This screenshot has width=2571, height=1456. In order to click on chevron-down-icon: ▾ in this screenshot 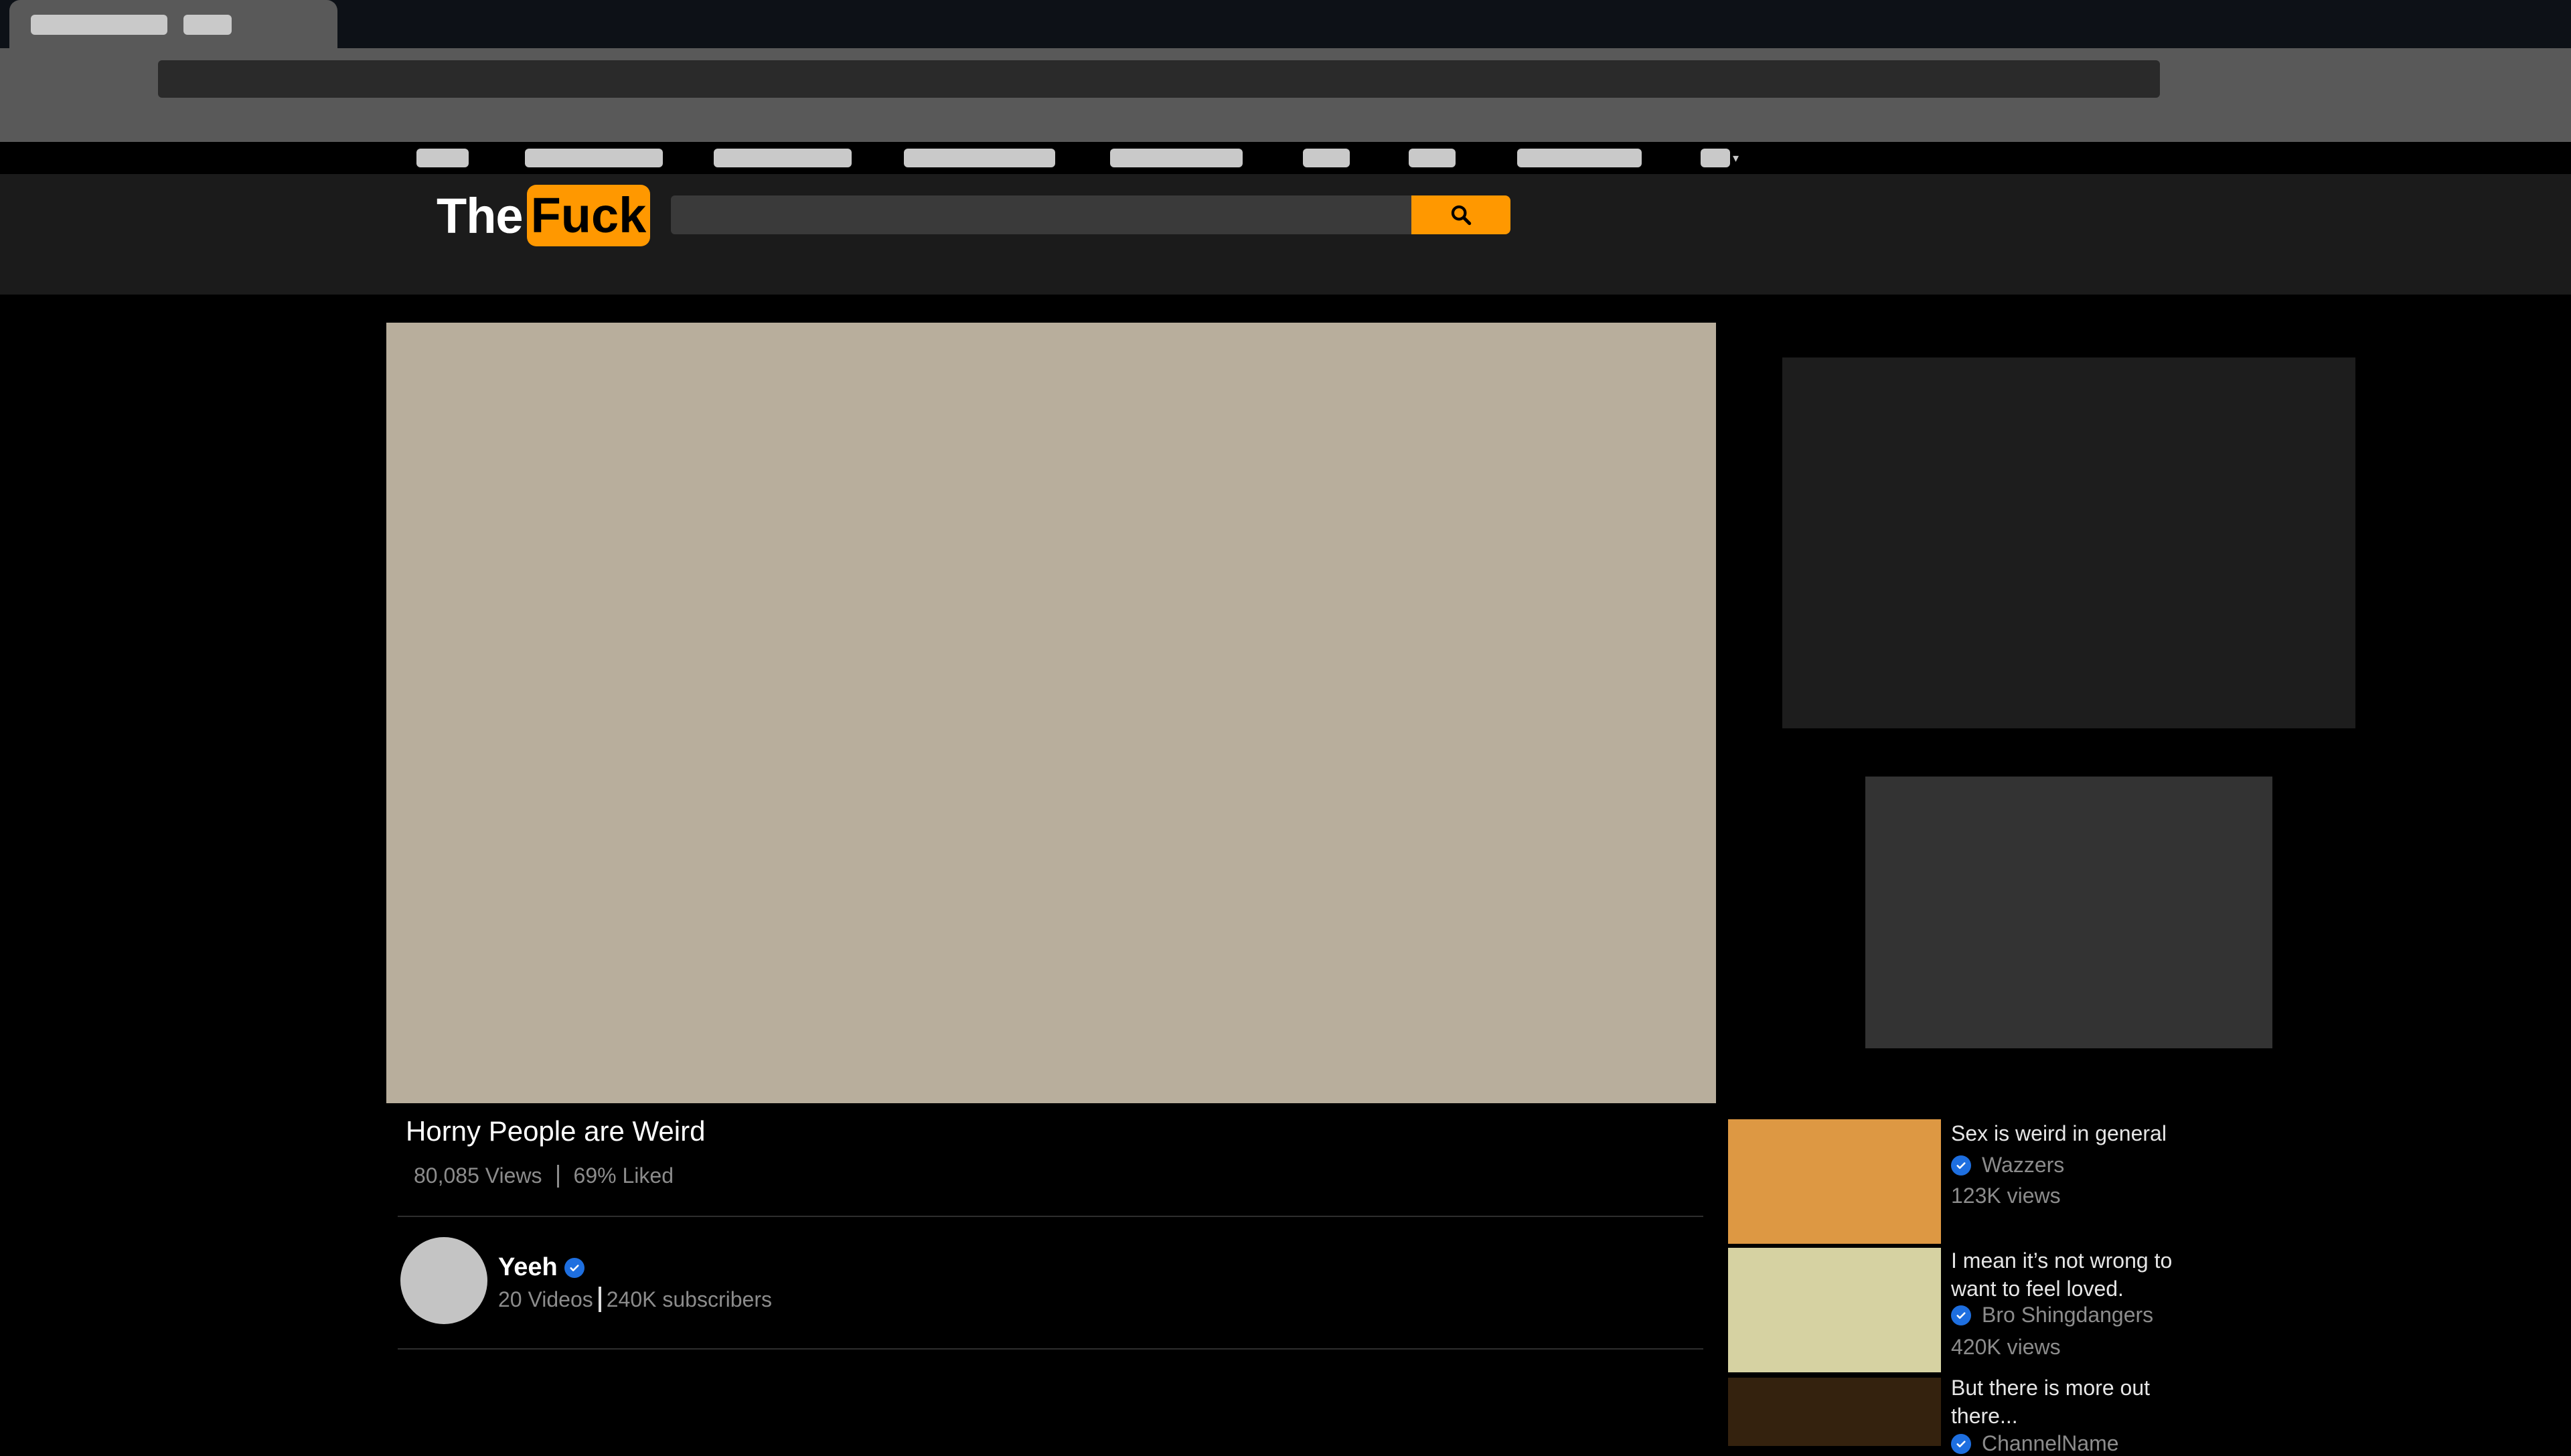, I will do `click(1736, 158)`.